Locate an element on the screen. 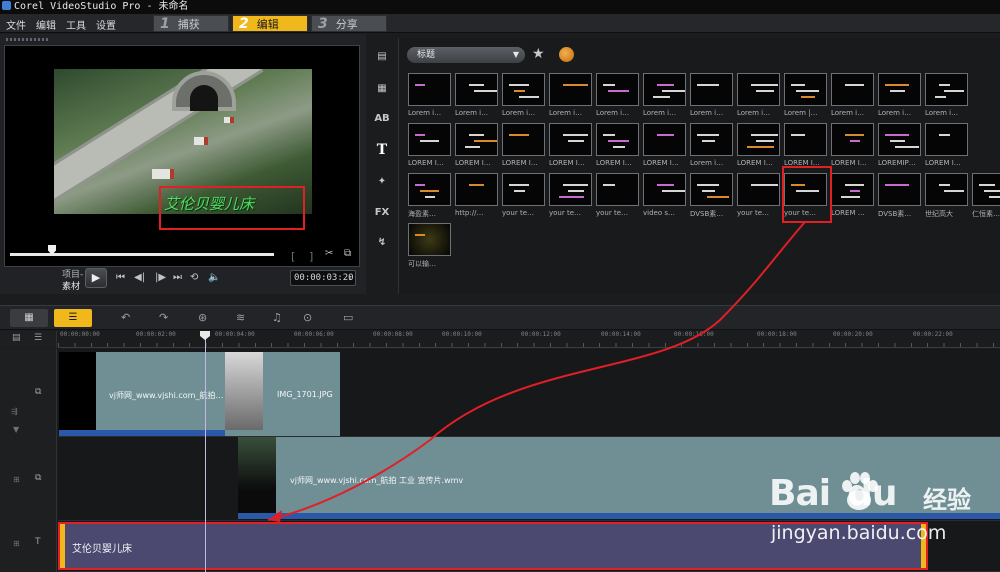 This screenshot has width=1000, height=572. trim-handle-left is located at coordinates (62, 546).